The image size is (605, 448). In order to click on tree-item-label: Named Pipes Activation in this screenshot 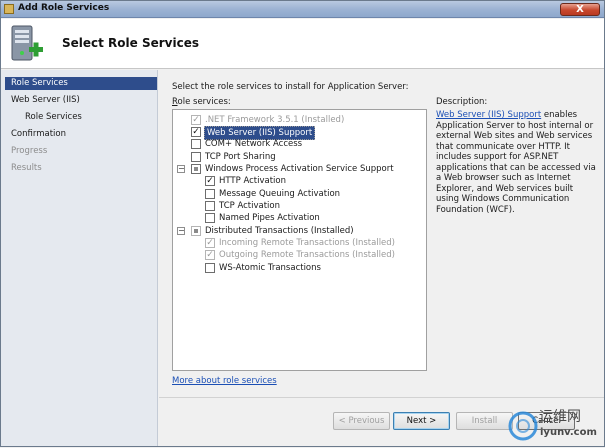, I will do `click(269, 218)`.